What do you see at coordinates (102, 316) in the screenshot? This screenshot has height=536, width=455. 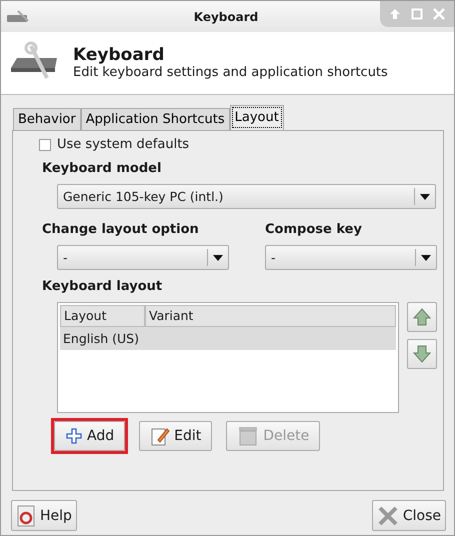 I see `column-header: Layout` at bounding box center [102, 316].